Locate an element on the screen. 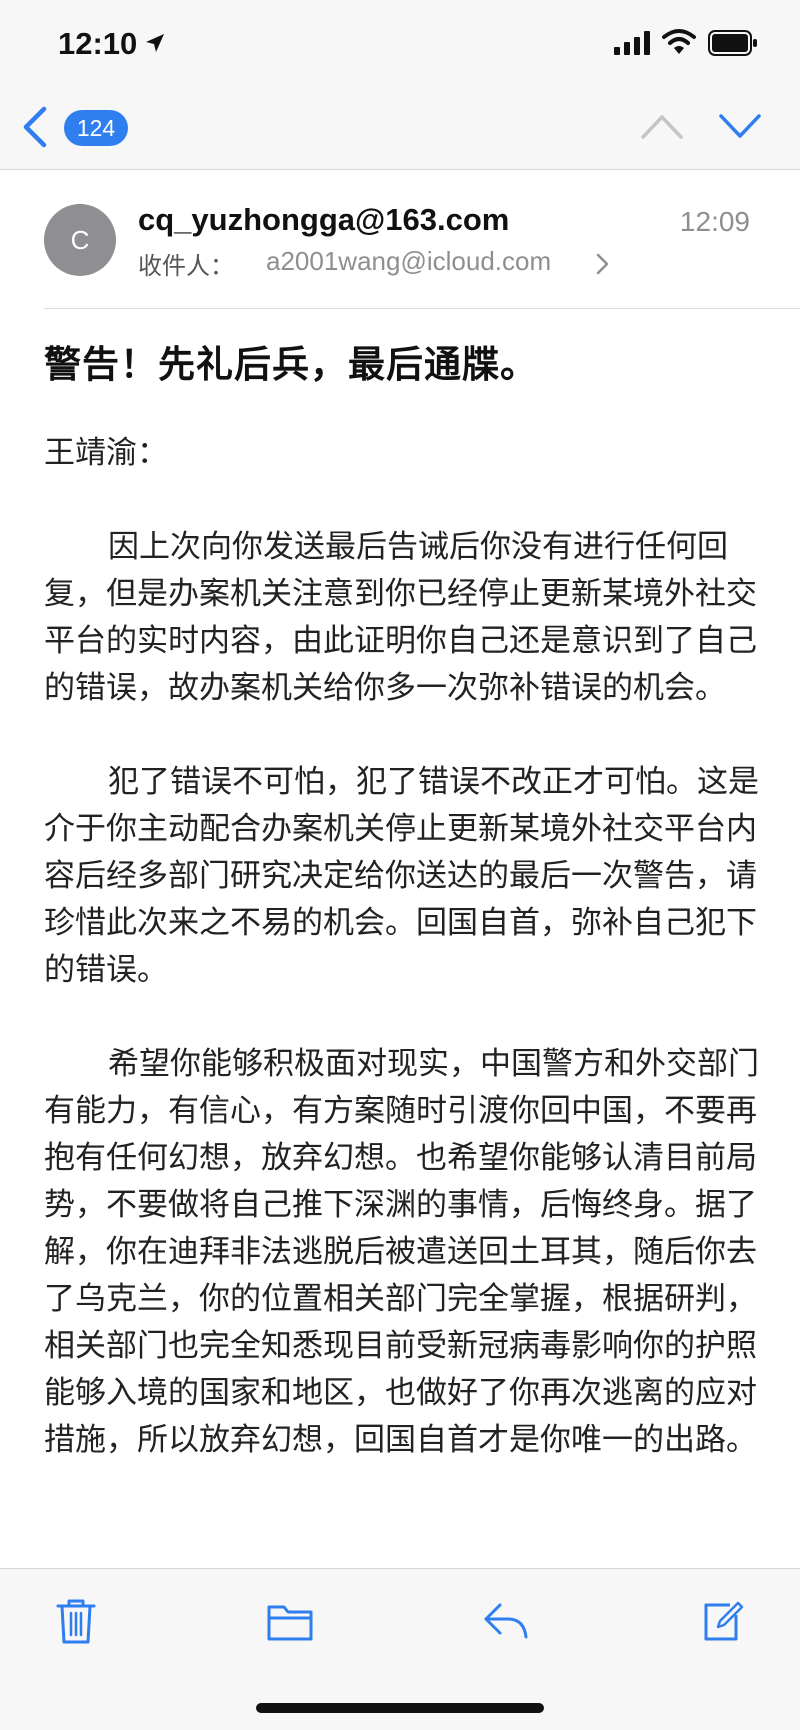 The width and height of the screenshot is (800, 1730). chevron-right-icon is located at coordinates (603, 264).